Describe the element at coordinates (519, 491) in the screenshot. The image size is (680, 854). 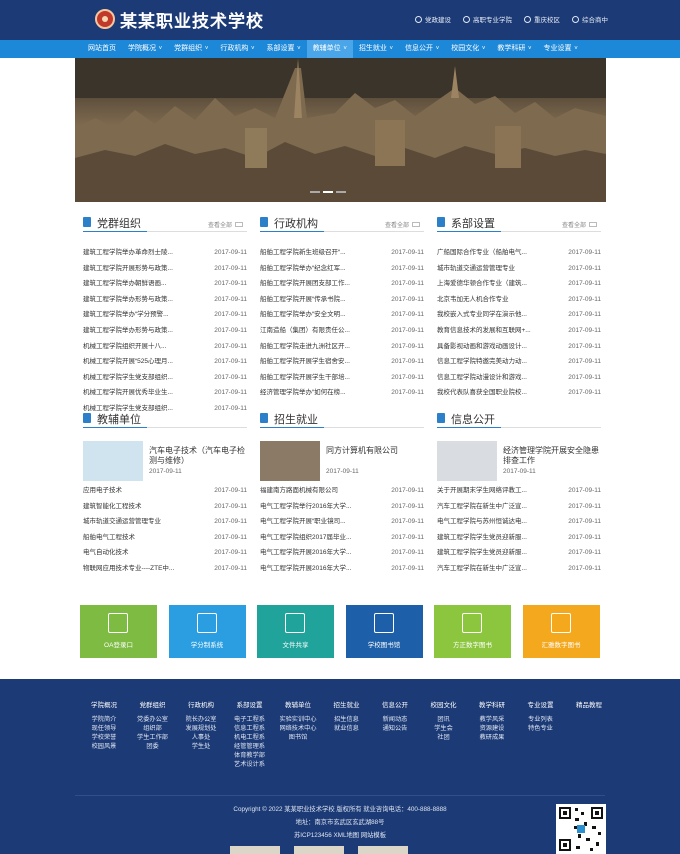
I see `list-item: 关于开展期末学生网络评教工... 2017-09-11` at that location.